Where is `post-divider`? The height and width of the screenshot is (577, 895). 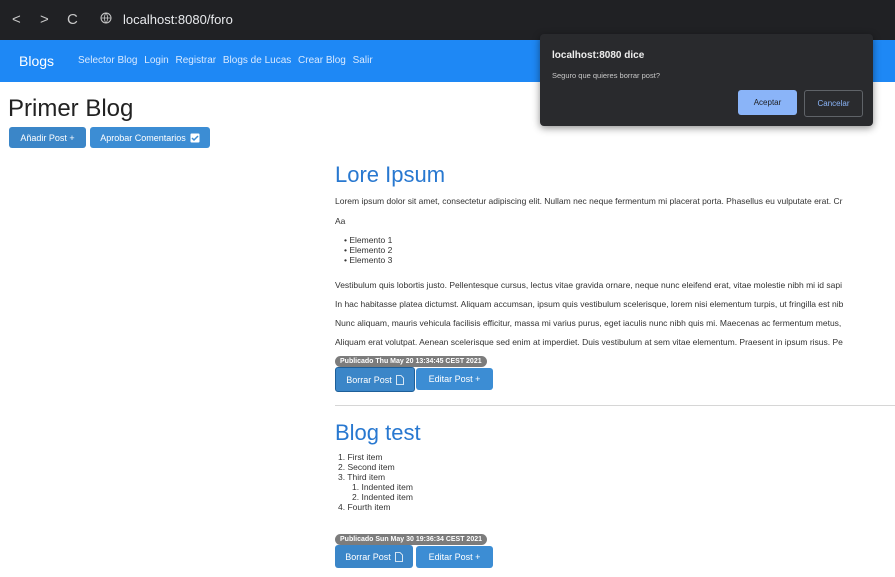 post-divider is located at coordinates (615, 405).